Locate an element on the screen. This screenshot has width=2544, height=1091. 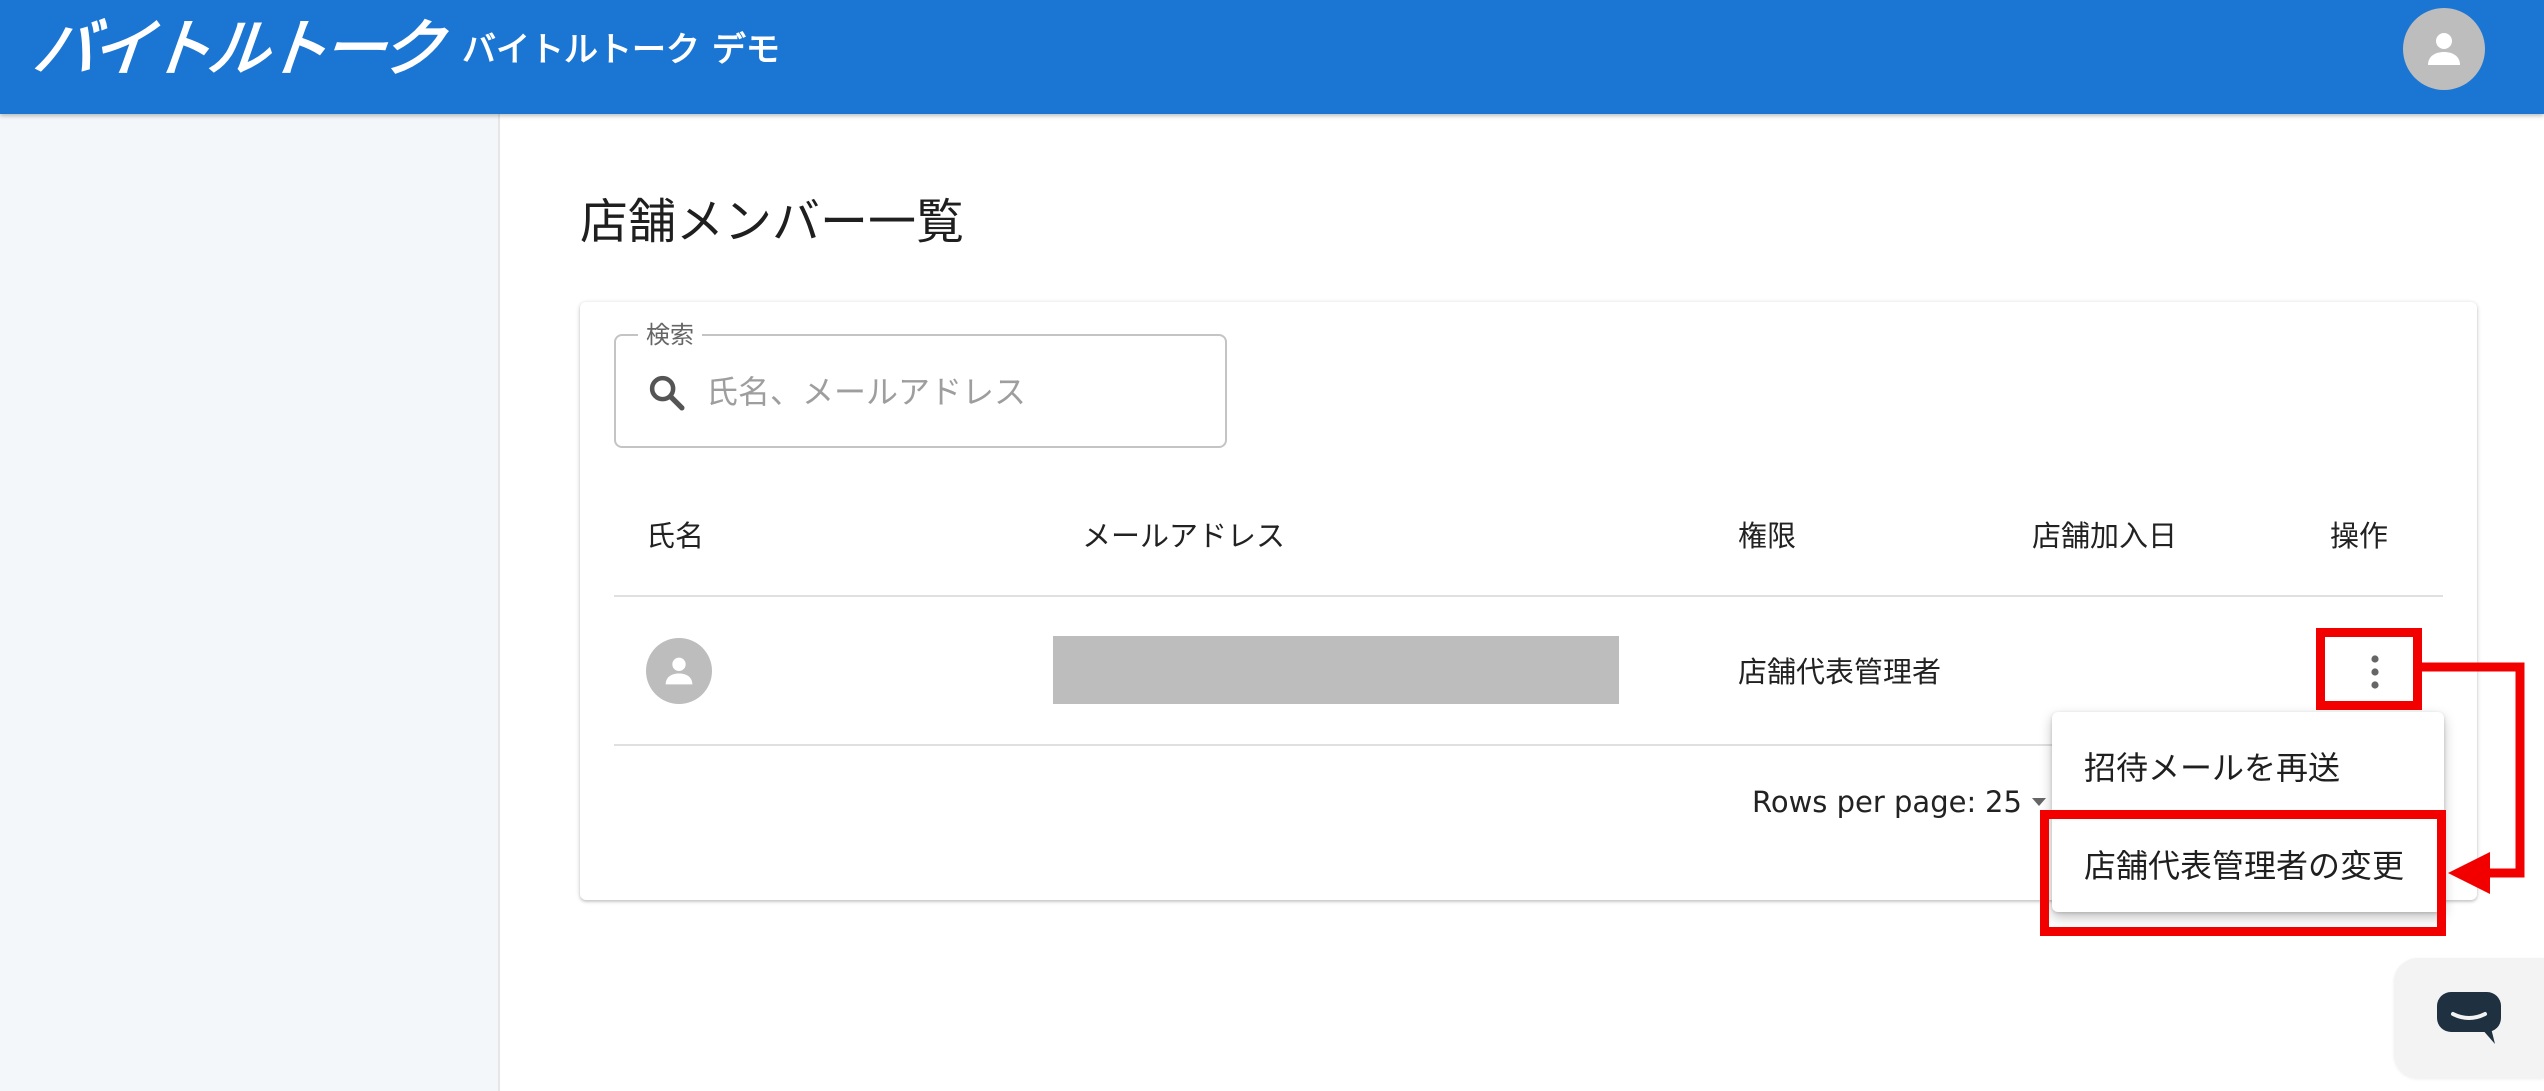
arrow-head-icon is located at coordinates (2469, 873).